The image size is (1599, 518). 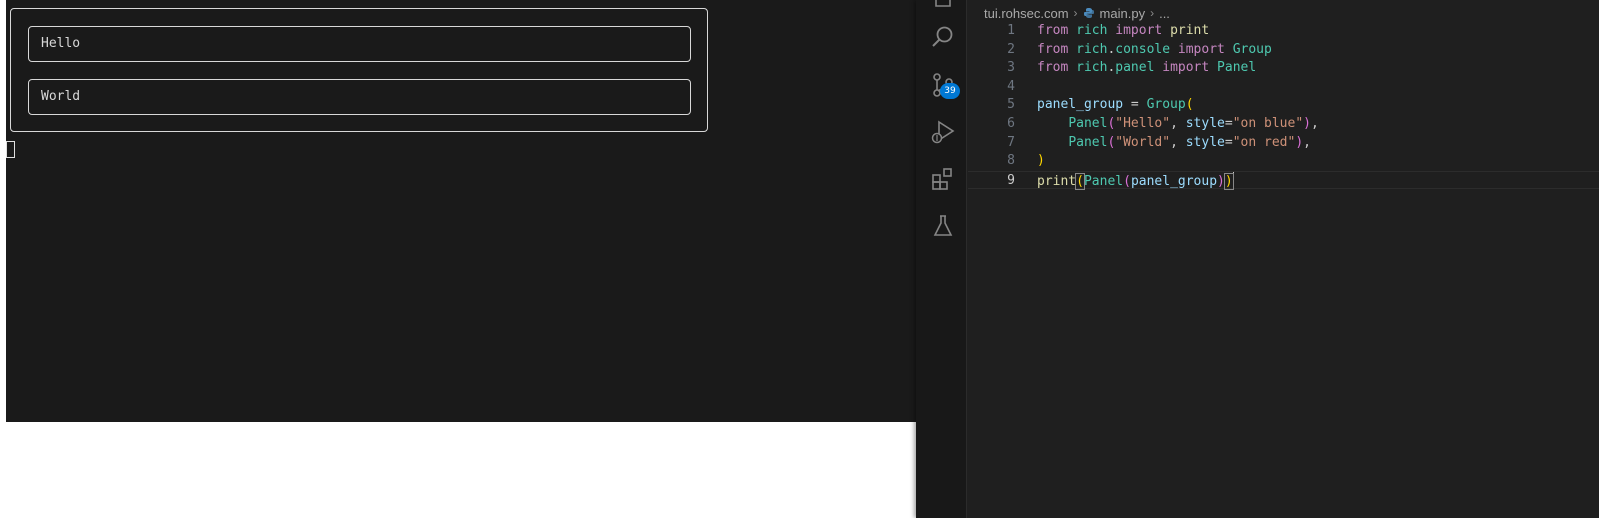 I want to click on code-text: from rich.console import Group, so click(x=1154, y=50).